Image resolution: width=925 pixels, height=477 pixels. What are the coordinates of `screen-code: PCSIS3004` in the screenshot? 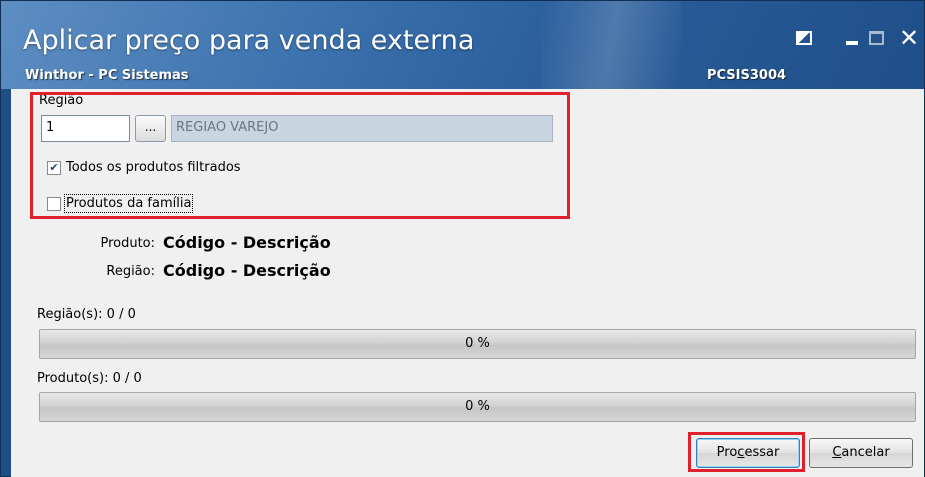 It's located at (747, 75).